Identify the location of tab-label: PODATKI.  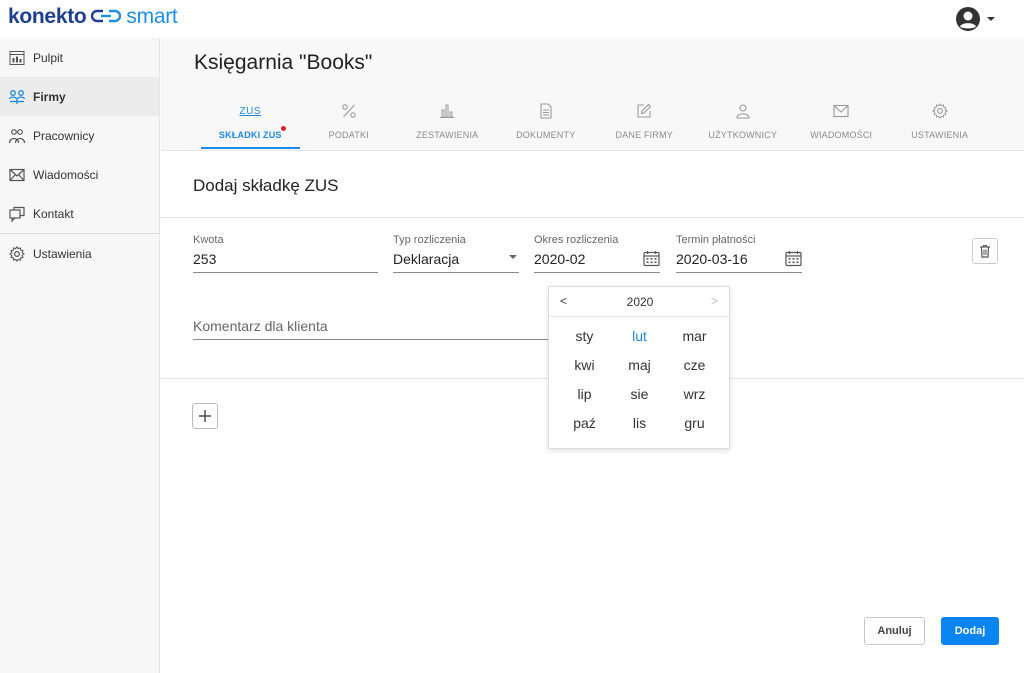
(348, 135).